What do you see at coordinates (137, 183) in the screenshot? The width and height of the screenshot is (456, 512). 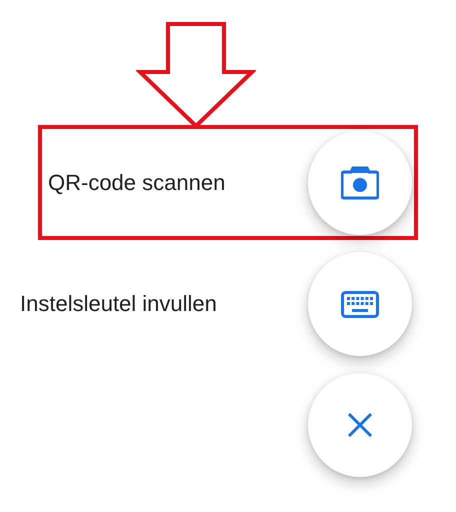 I see `action-label: QR-code scannen` at bounding box center [137, 183].